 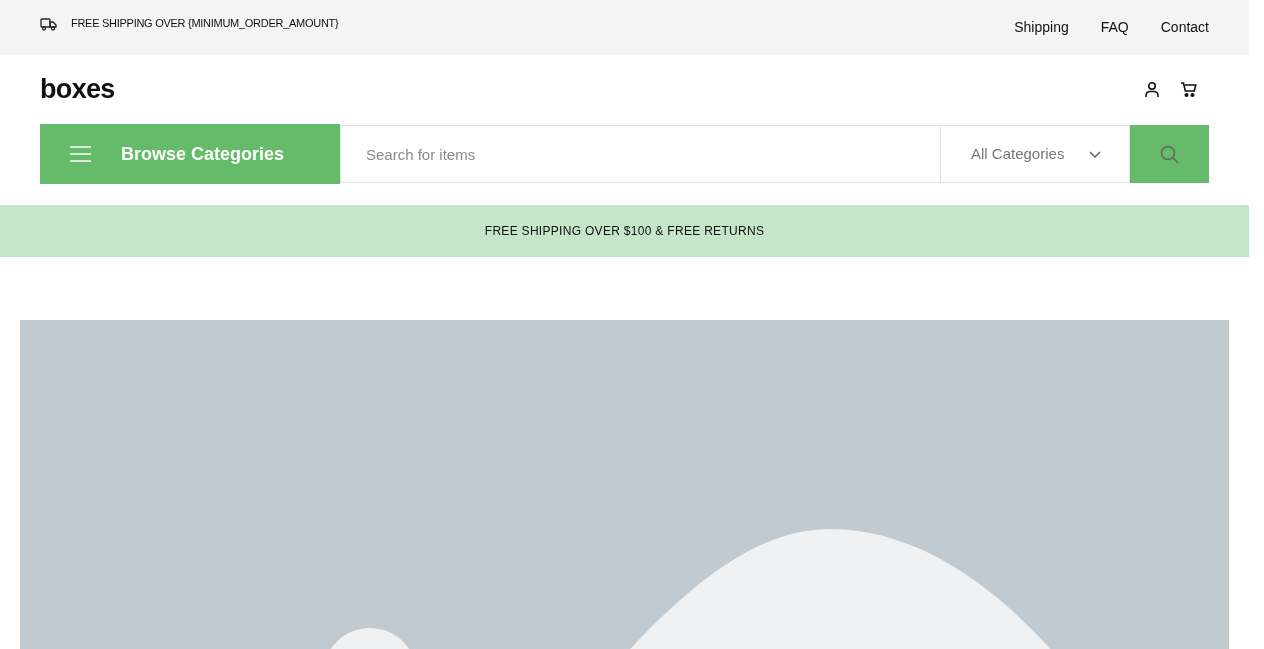 I want to click on menu-icon, so click(x=80, y=154).